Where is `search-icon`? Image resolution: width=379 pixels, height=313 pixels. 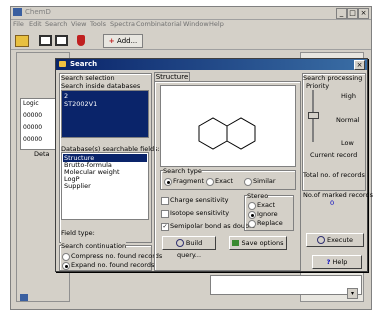 search-icon is located at coordinates (62, 64).